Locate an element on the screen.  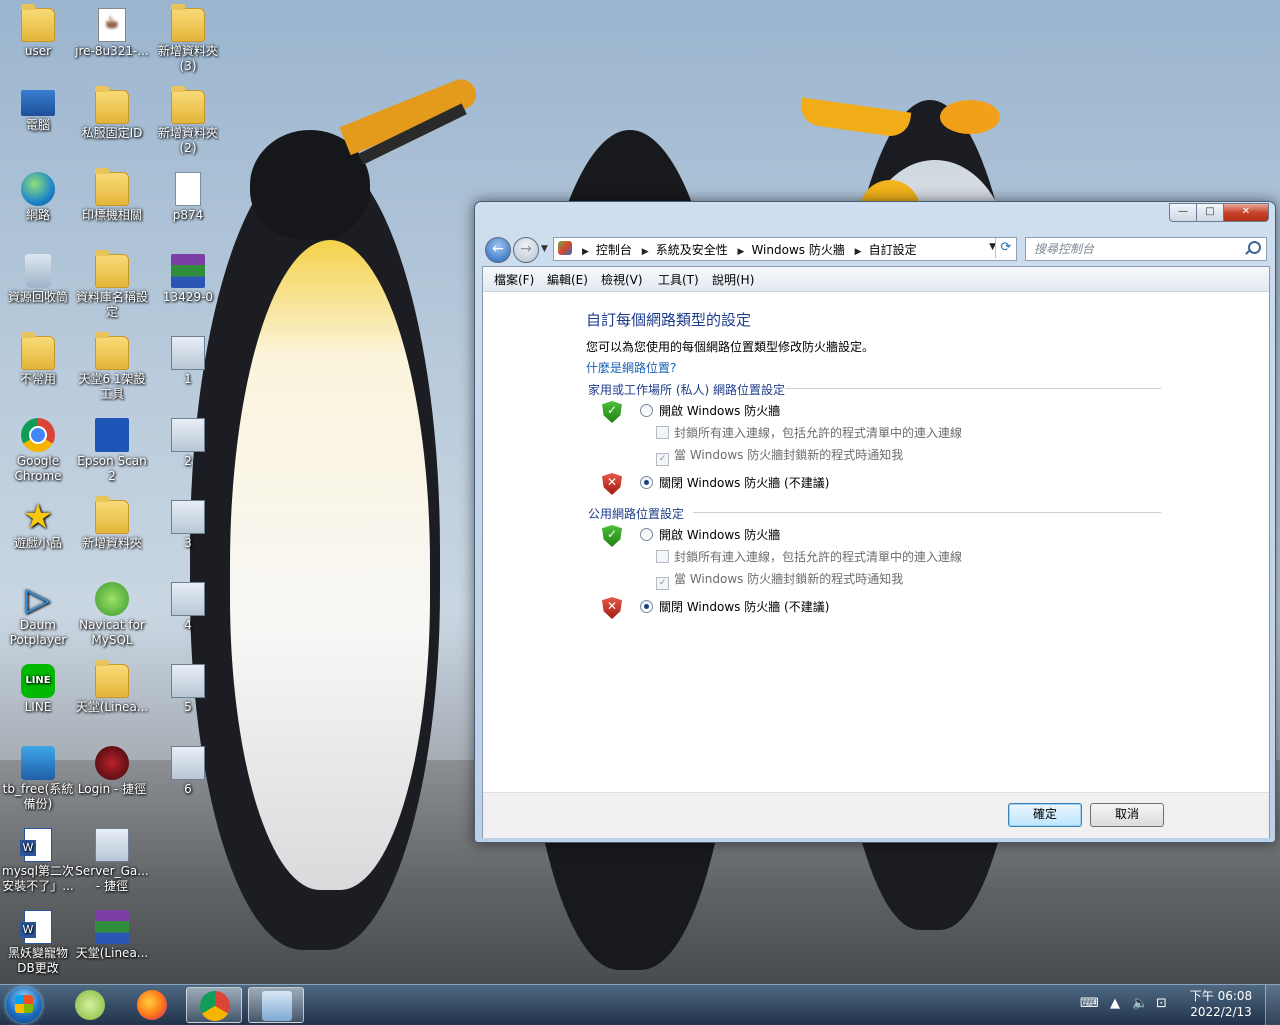
breadcrumb-system-security: 系統及安全性 is located at coordinates (692, 250).